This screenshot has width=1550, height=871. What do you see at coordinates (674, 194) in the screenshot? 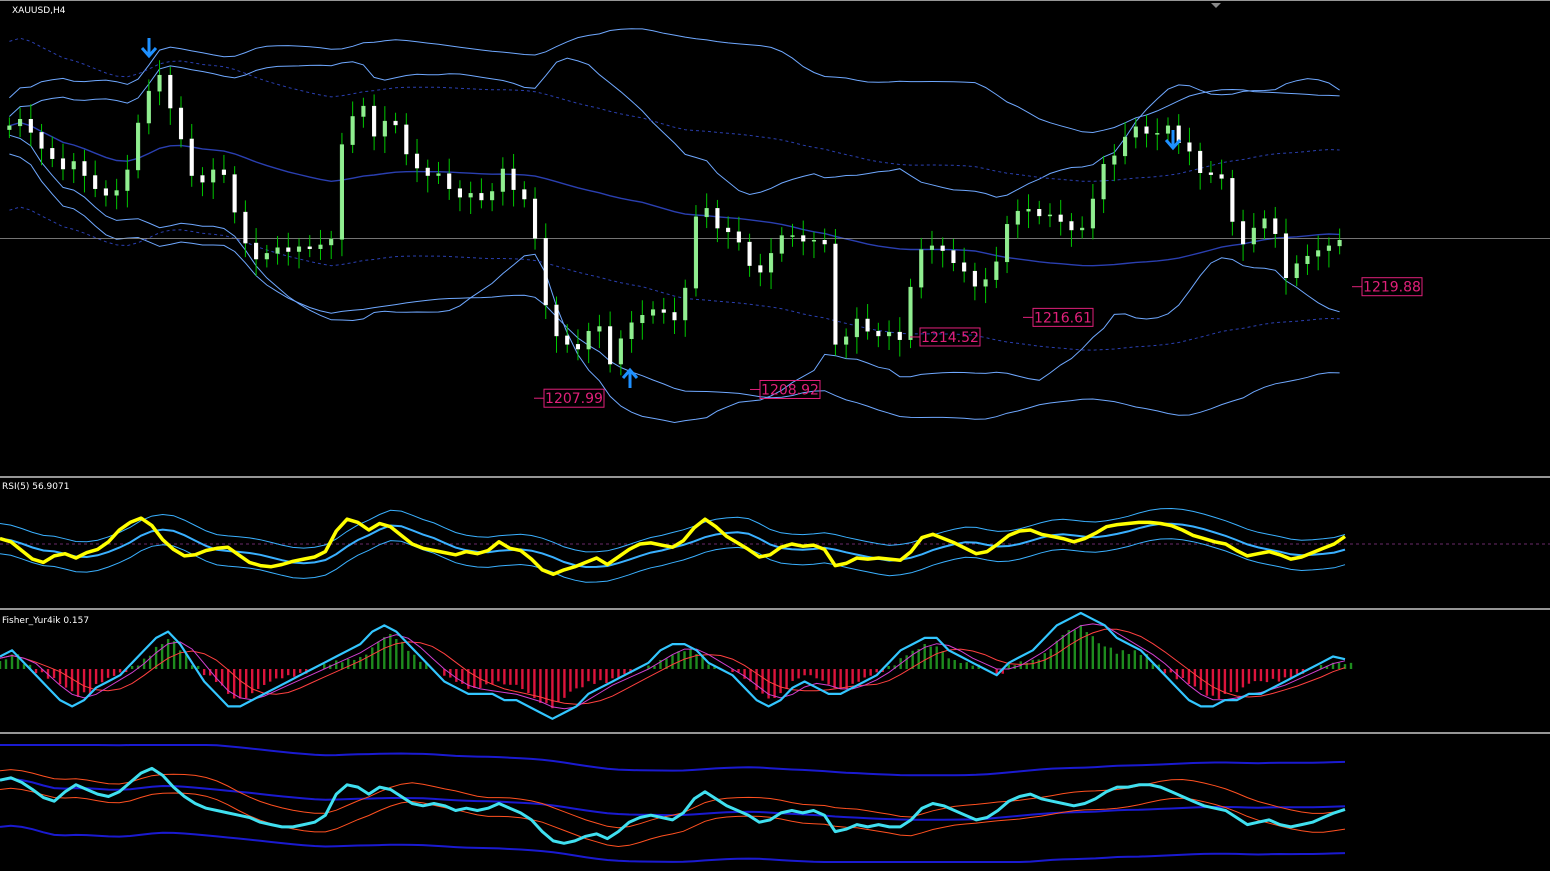
I see `envelope-mid` at bounding box center [674, 194].